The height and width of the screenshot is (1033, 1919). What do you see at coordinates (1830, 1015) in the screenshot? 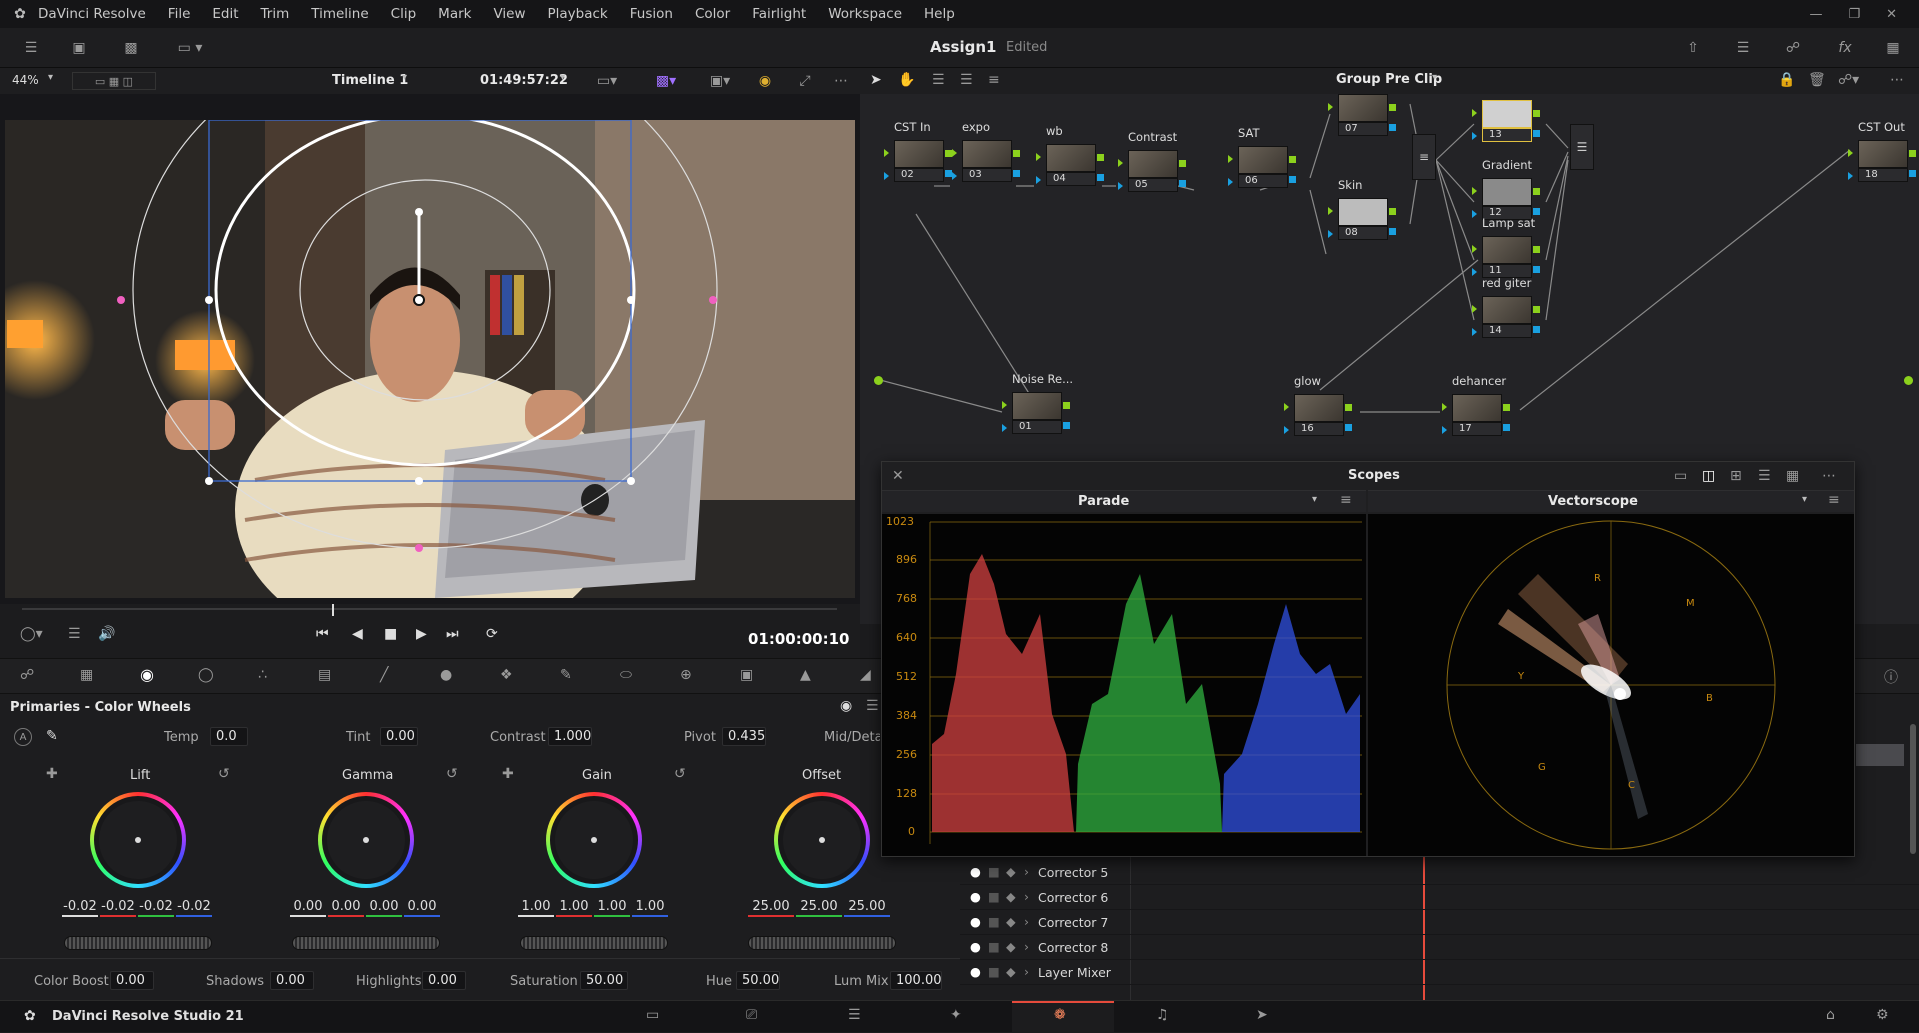
I see `home-icon: ⌂` at bounding box center [1830, 1015].